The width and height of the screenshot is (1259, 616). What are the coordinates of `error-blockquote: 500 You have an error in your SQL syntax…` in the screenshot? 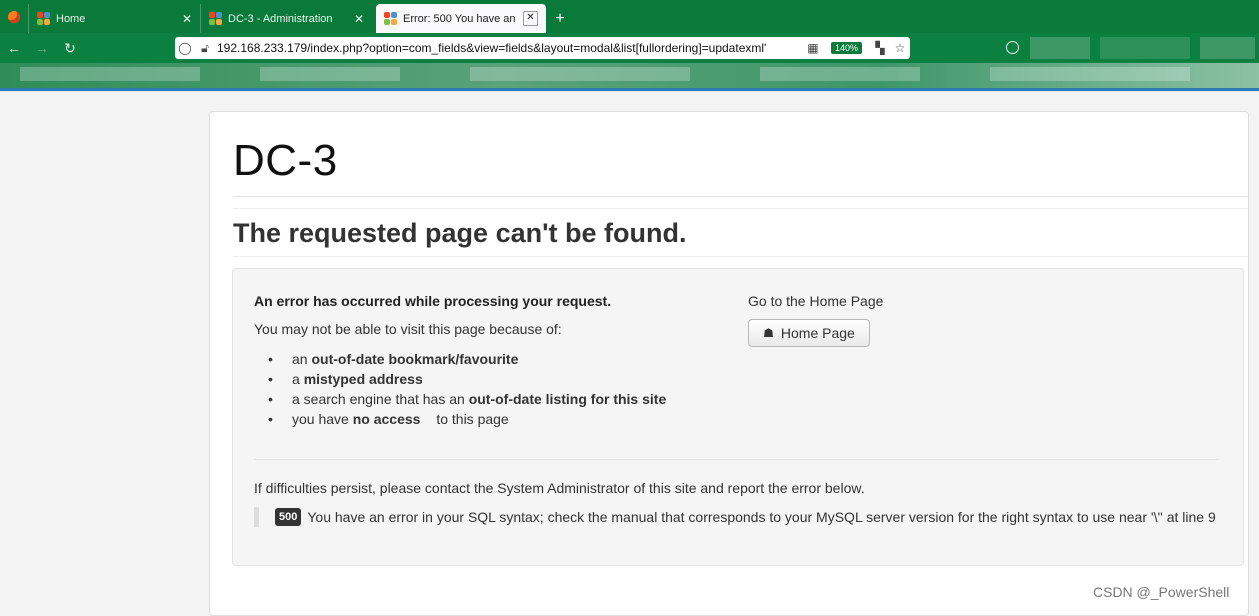 It's located at (735, 517).